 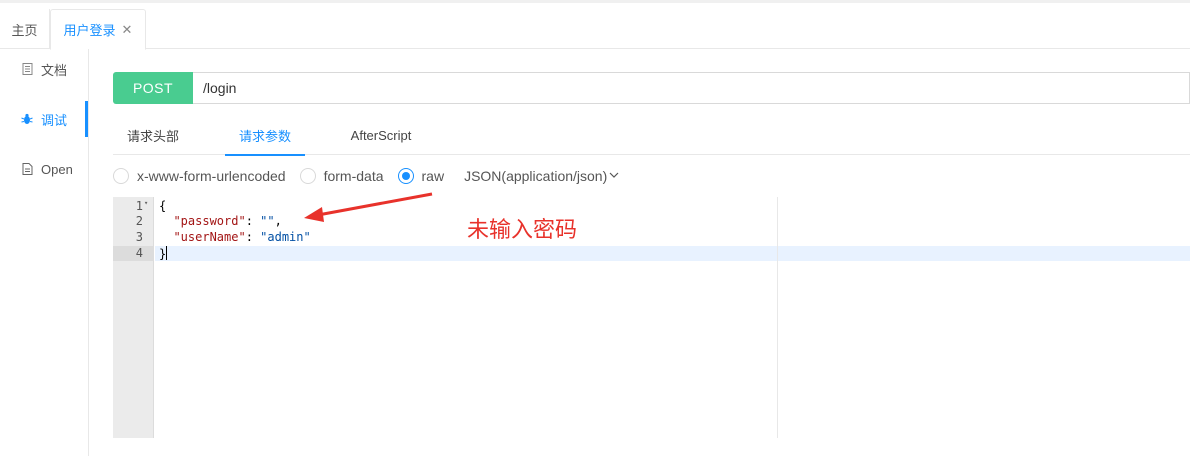 I want to click on close-icon: ✕, so click(x=127, y=30).